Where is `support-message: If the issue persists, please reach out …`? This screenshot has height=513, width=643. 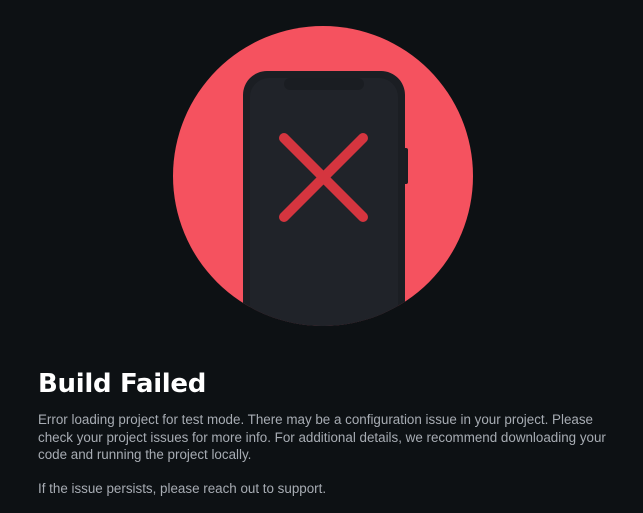
support-message: If the issue persists, please reach out … is located at coordinates (182, 488).